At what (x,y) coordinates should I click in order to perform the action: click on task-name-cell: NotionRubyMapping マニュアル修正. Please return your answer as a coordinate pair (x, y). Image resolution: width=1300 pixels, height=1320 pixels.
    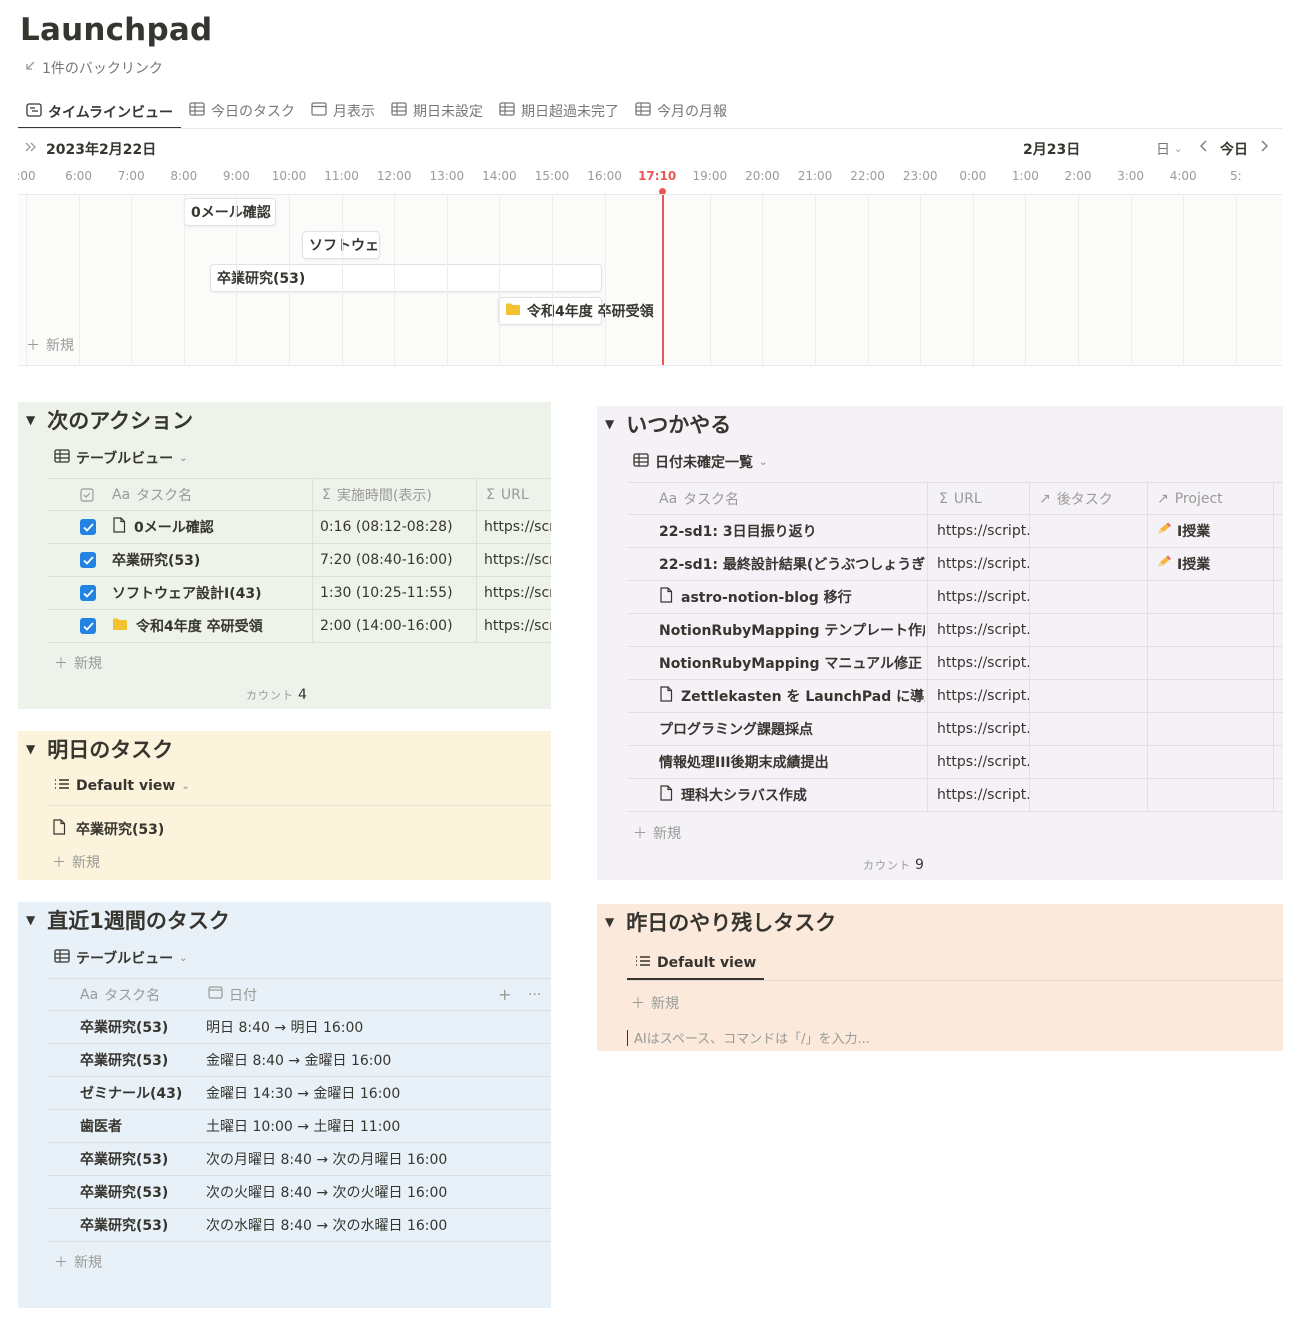
    Looking at the image, I should click on (792, 663).